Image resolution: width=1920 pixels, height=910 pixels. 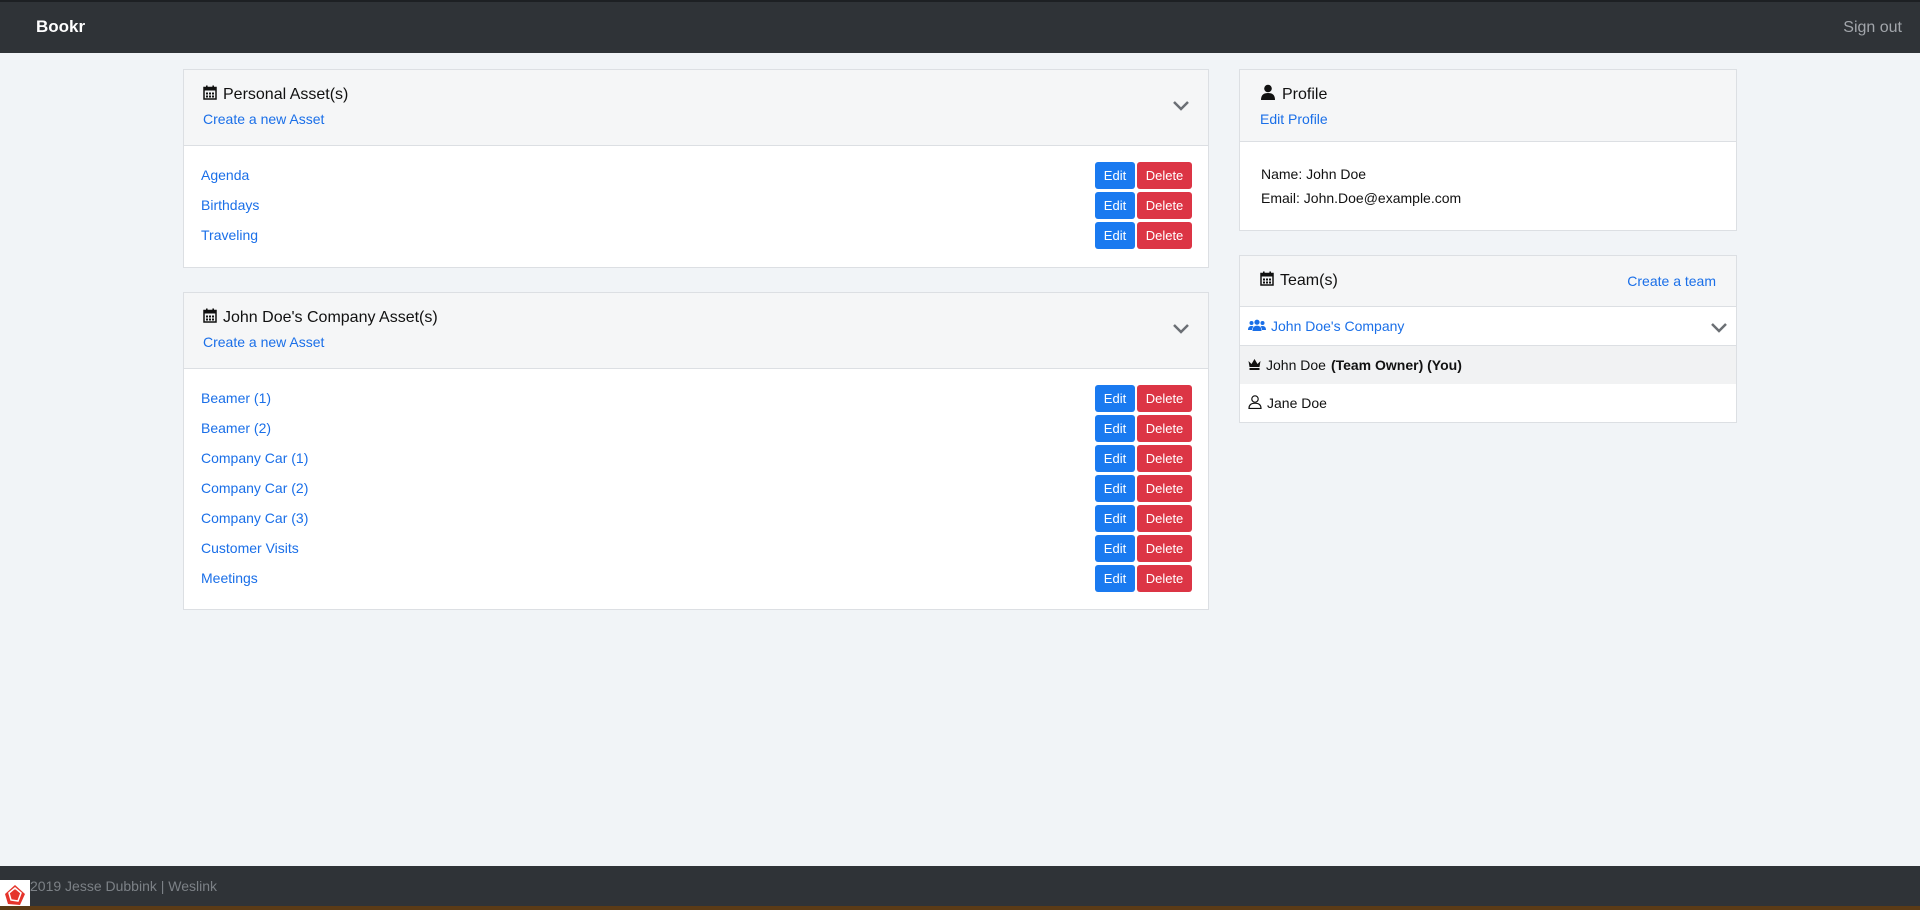 What do you see at coordinates (1296, 365) in the screenshot?
I see `owner-name: John Doe` at bounding box center [1296, 365].